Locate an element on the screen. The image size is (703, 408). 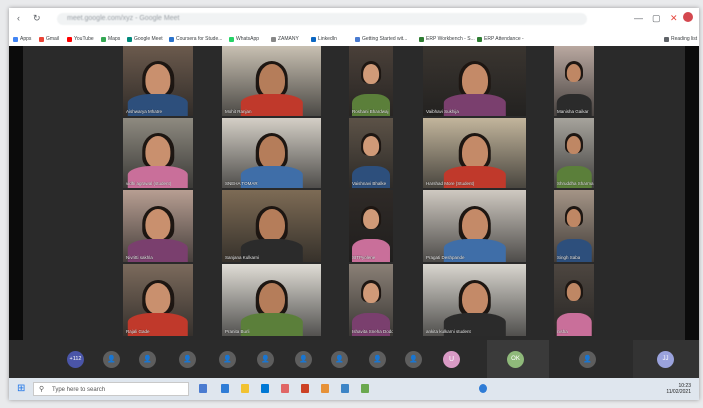
search-icon: ⚲ is located at coordinates (42, 389).